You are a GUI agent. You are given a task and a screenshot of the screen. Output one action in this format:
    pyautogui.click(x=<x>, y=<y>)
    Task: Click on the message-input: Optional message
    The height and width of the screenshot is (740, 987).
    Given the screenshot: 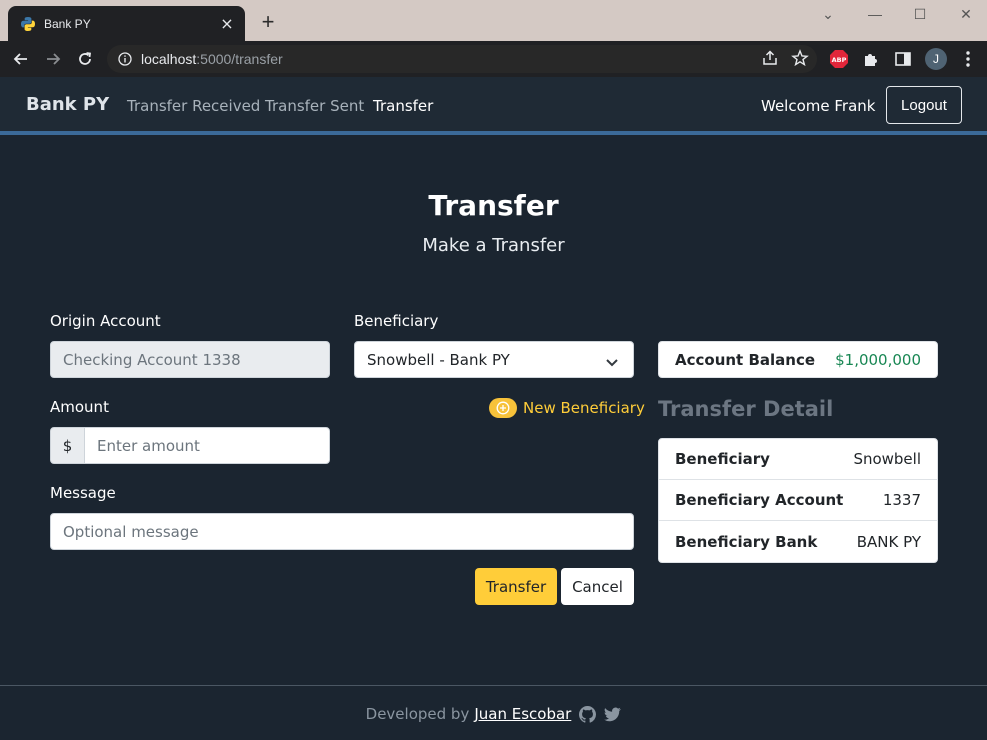 What is the action you would take?
    pyautogui.click(x=342, y=531)
    